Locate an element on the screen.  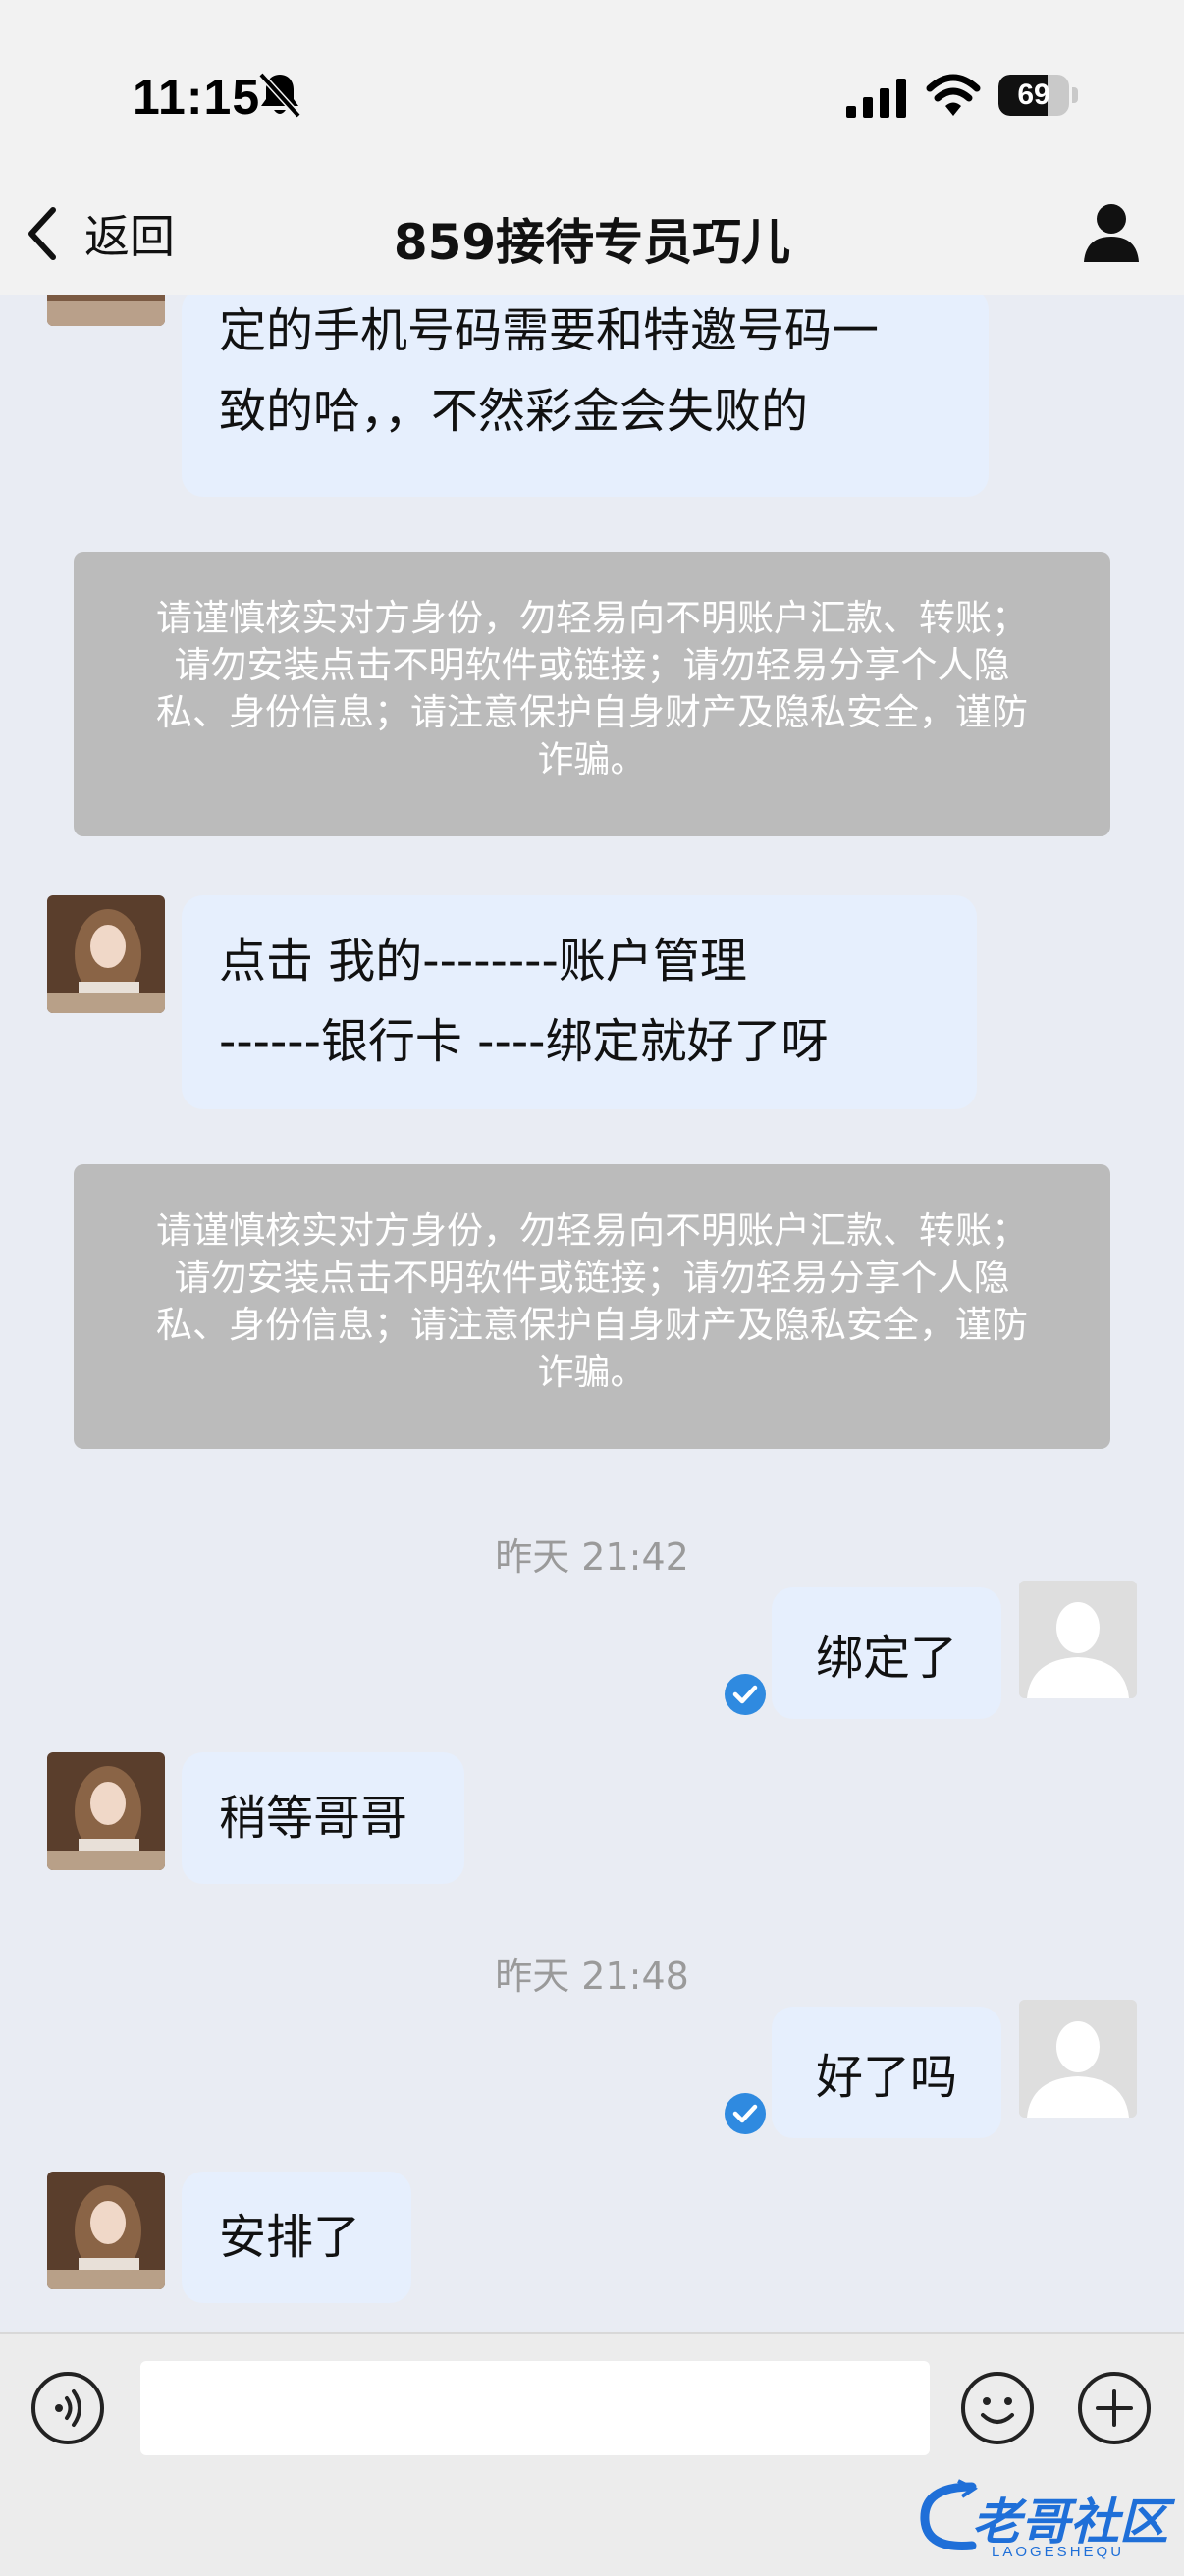
incoming-message: 点击 我的--------账户管理 ------银行卡 ----绑定就好了呀 is located at coordinates (580, 1002).